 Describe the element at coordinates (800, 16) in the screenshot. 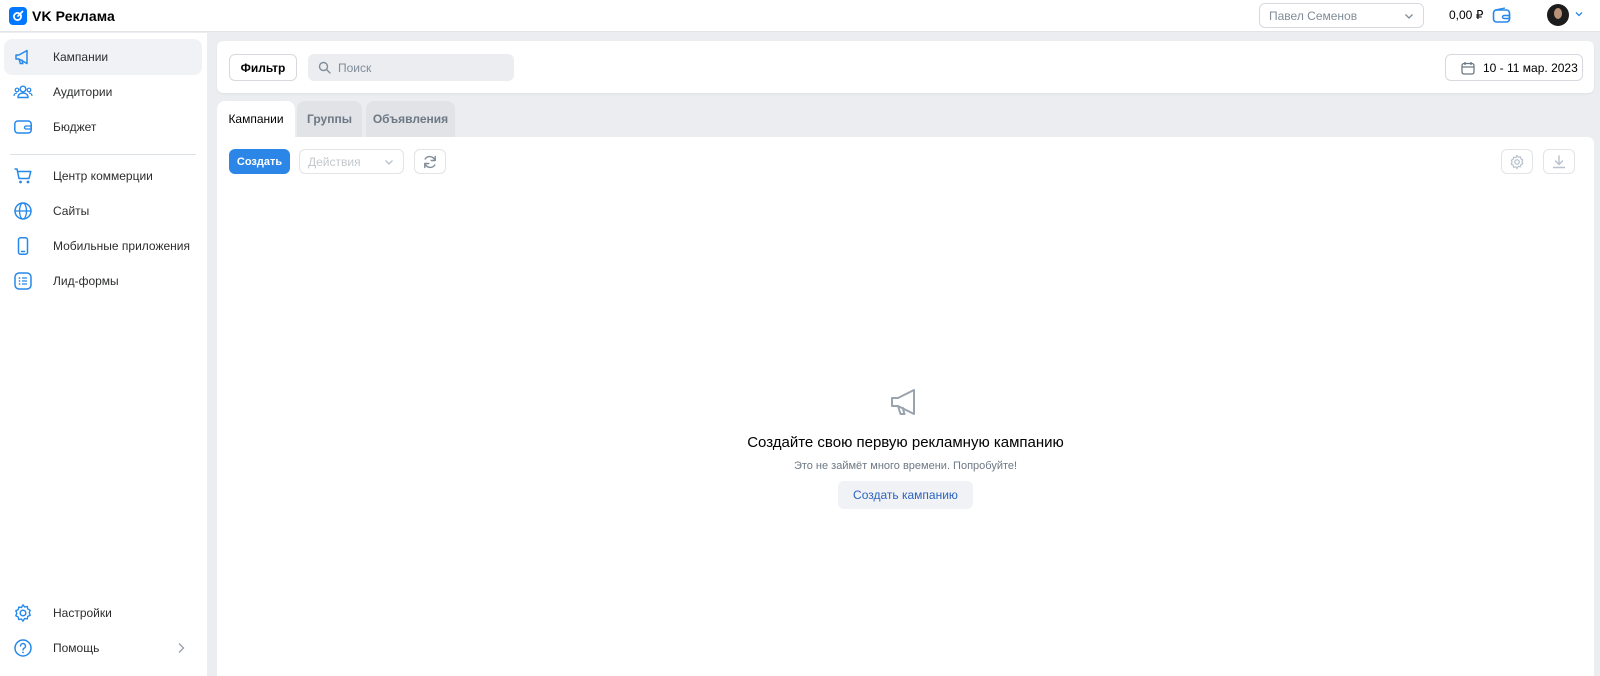

I see `top-header: VK Реклама Павел Семенов 0,00 ₽` at that location.